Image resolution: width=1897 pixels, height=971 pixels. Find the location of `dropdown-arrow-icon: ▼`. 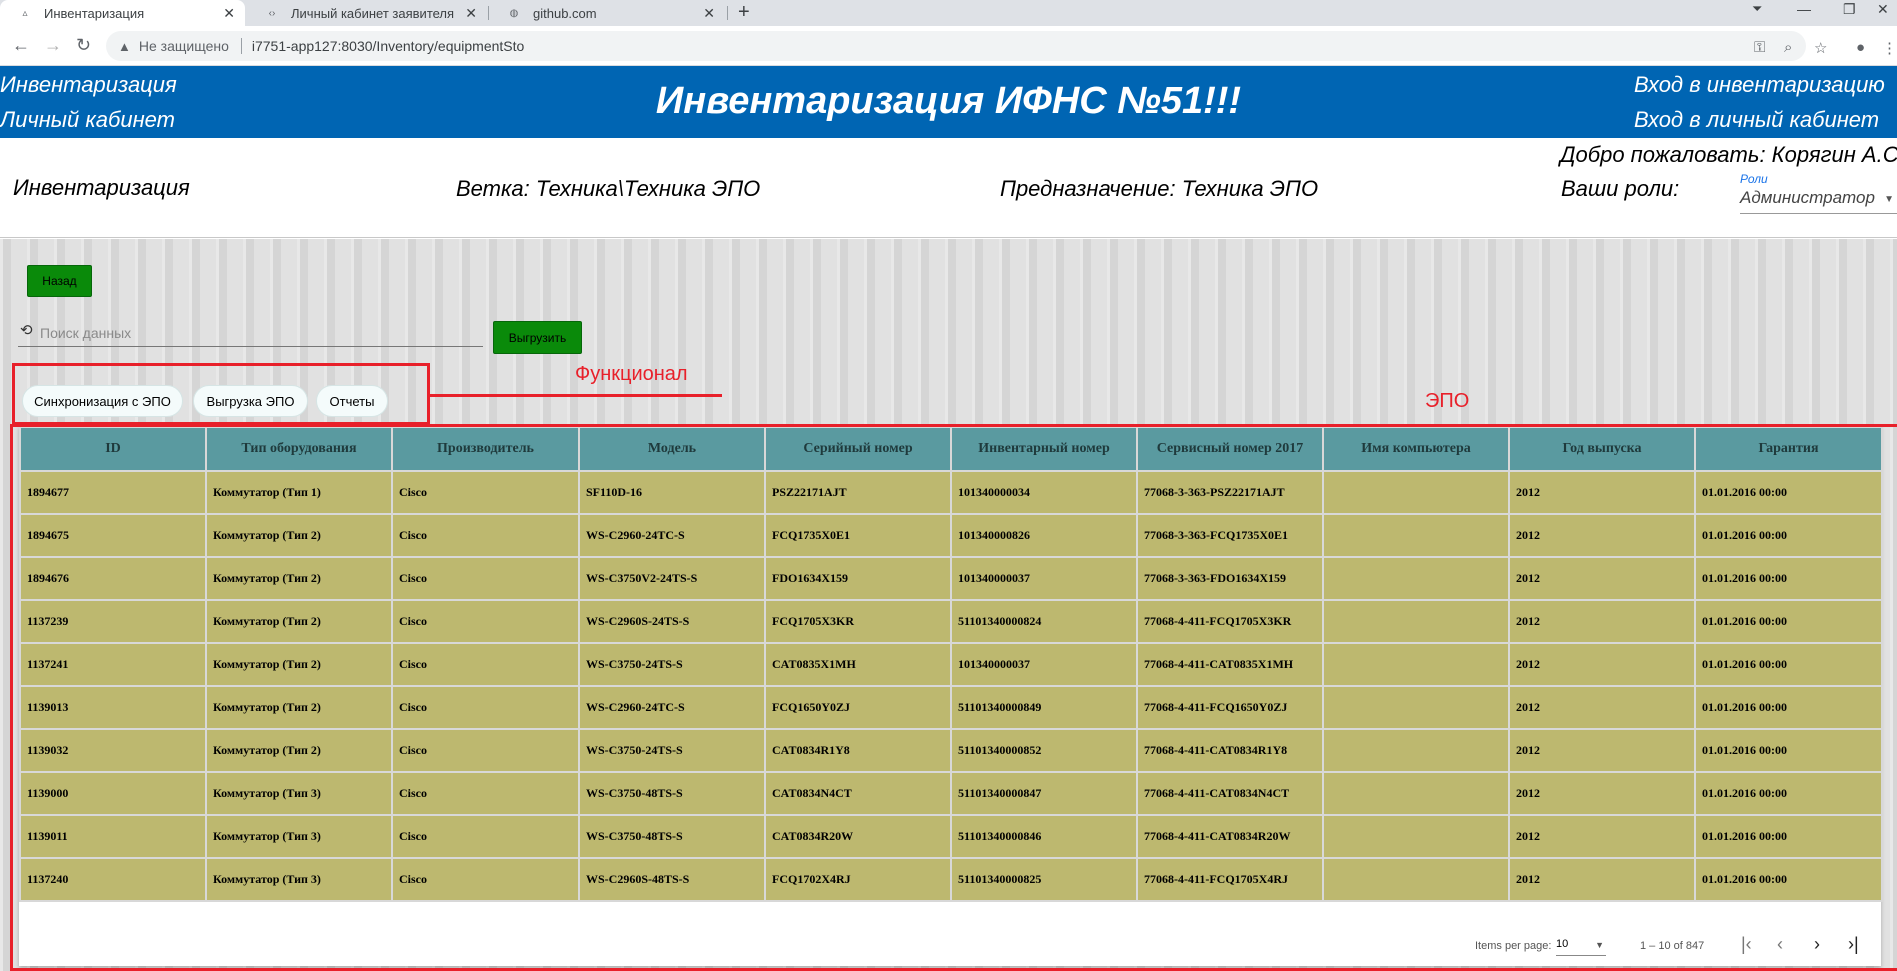

dropdown-arrow-icon: ▼ is located at coordinates (1889, 199).